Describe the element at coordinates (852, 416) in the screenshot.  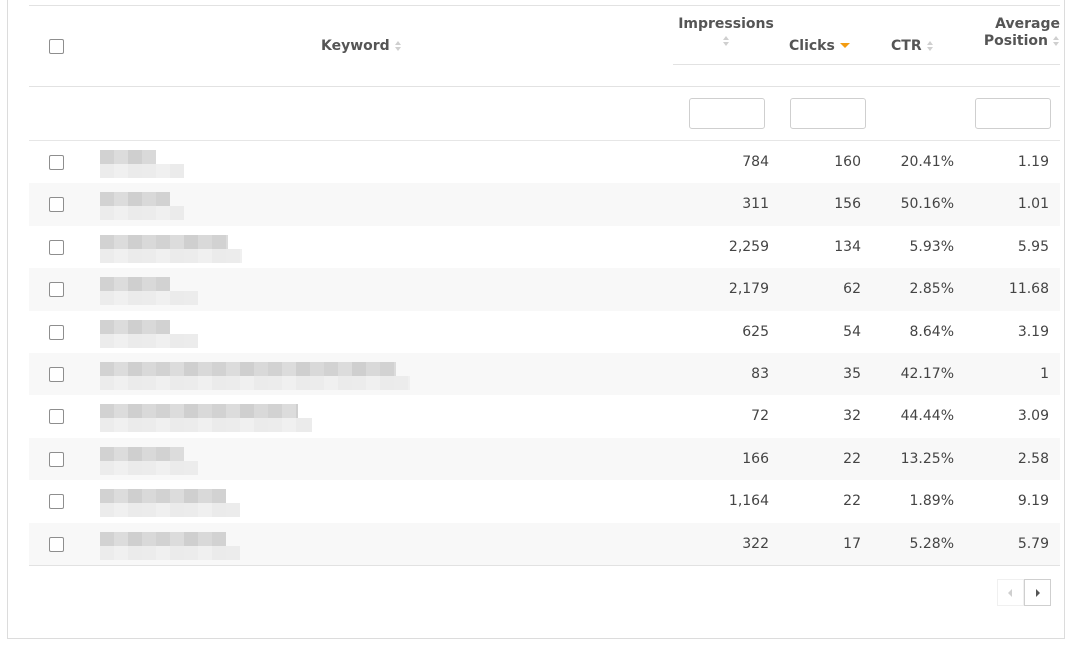
I see `clicks-cell: 32` at that location.